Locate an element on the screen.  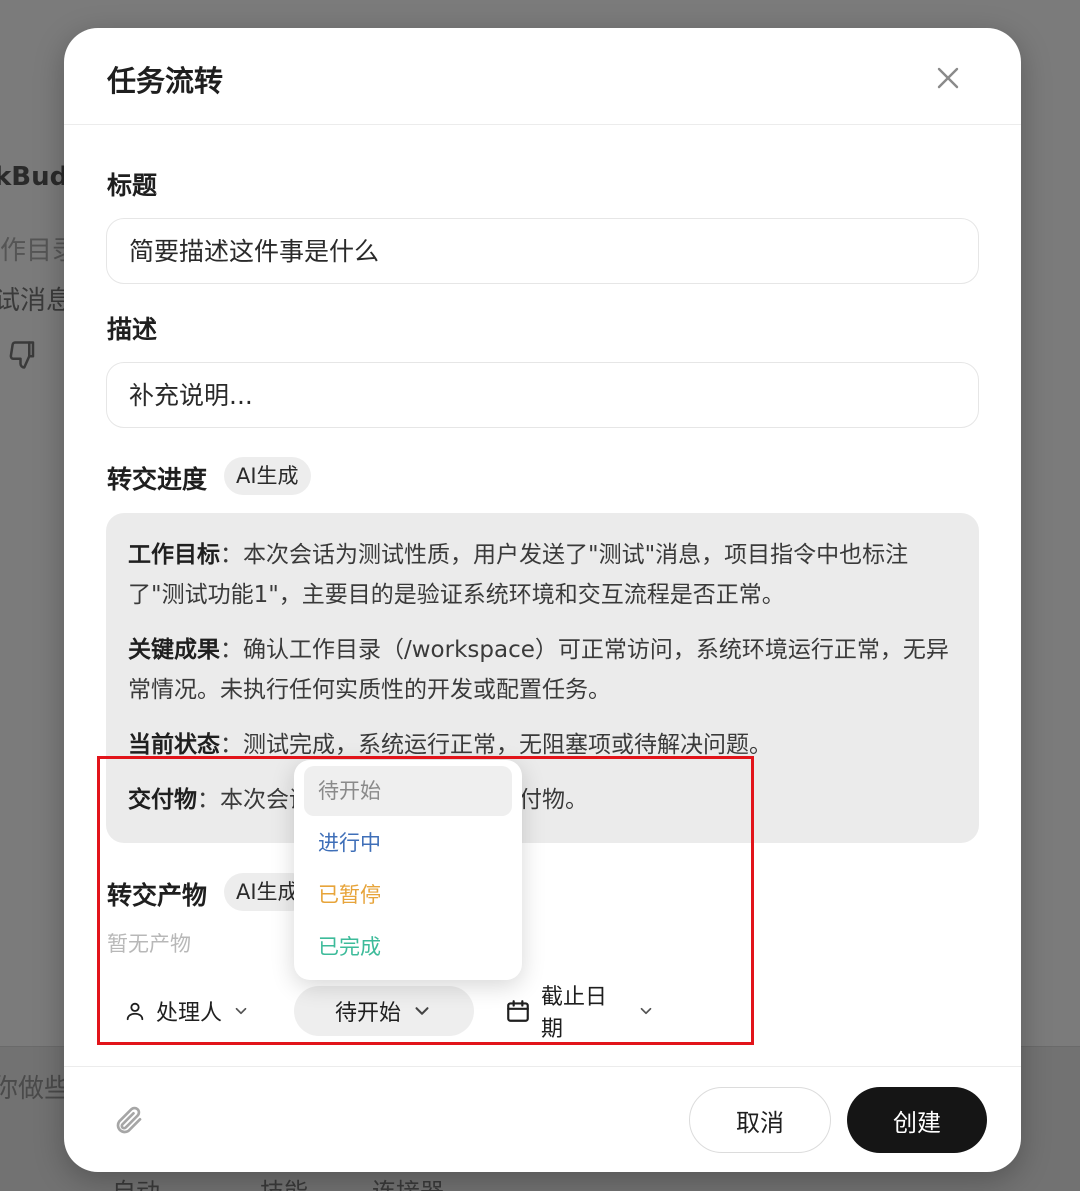
create-button: 创建 is located at coordinates (917, 1120).